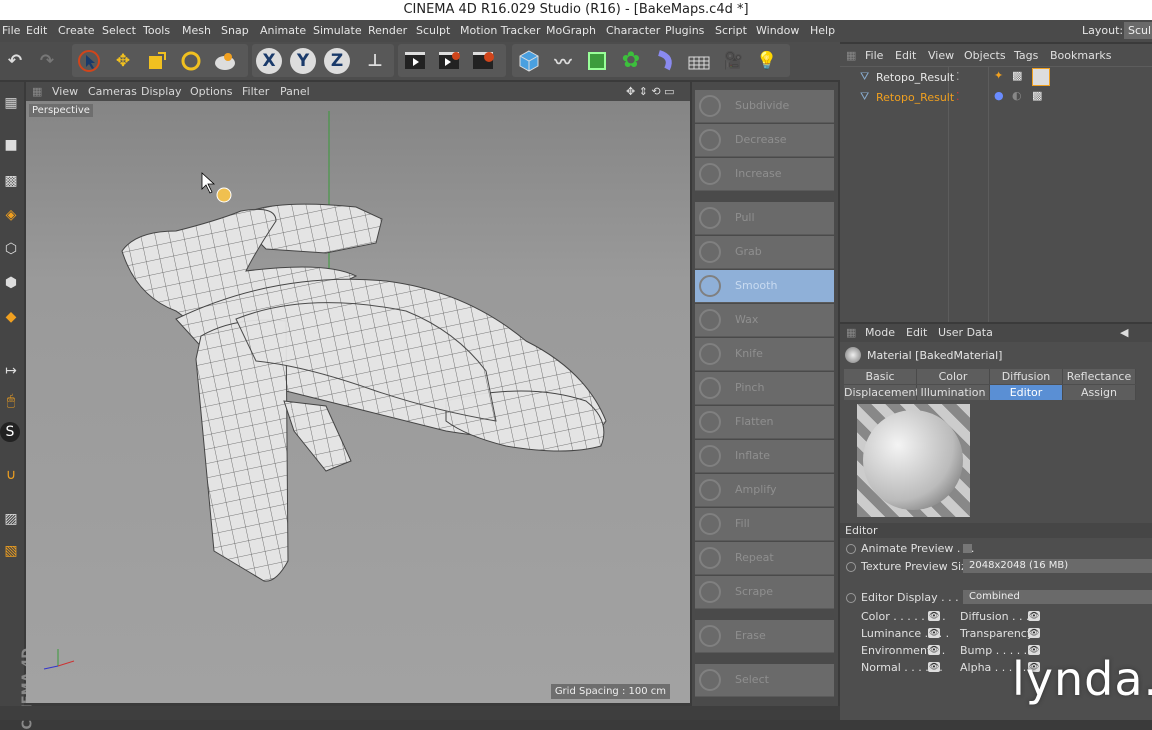 The height and width of the screenshot is (730, 1152). What do you see at coordinates (764, 490) in the screenshot?
I see `amplify-button: Amplify` at bounding box center [764, 490].